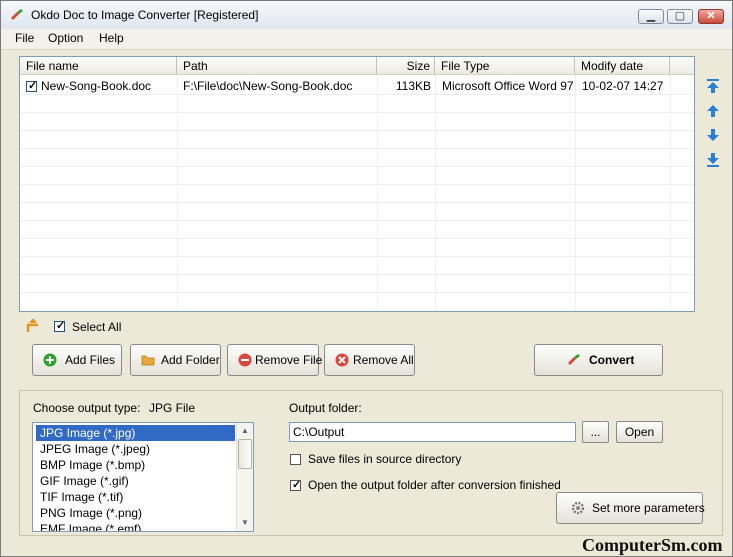 The height and width of the screenshot is (557, 733). I want to click on add-folder-button: Add Folder, so click(175, 360).